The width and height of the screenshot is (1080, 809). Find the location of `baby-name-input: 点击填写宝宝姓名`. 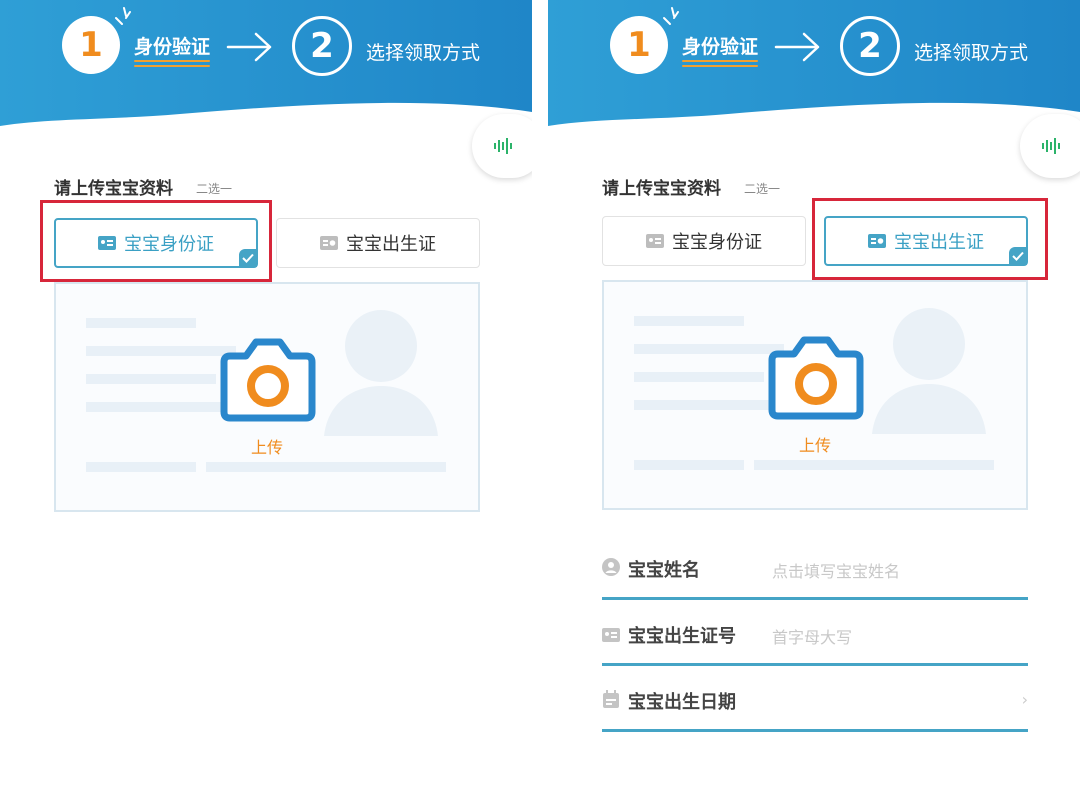

baby-name-input: 点击填写宝宝姓名 is located at coordinates (836, 570).